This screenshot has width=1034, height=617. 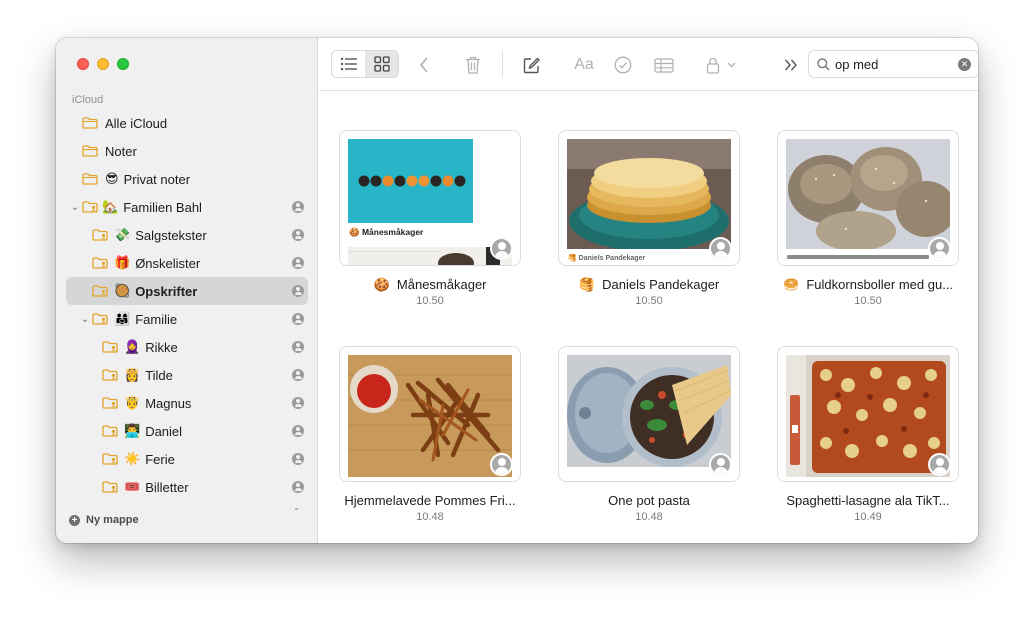 I want to click on sidebar-item-label: Magnus, so click(x=168, y=403).